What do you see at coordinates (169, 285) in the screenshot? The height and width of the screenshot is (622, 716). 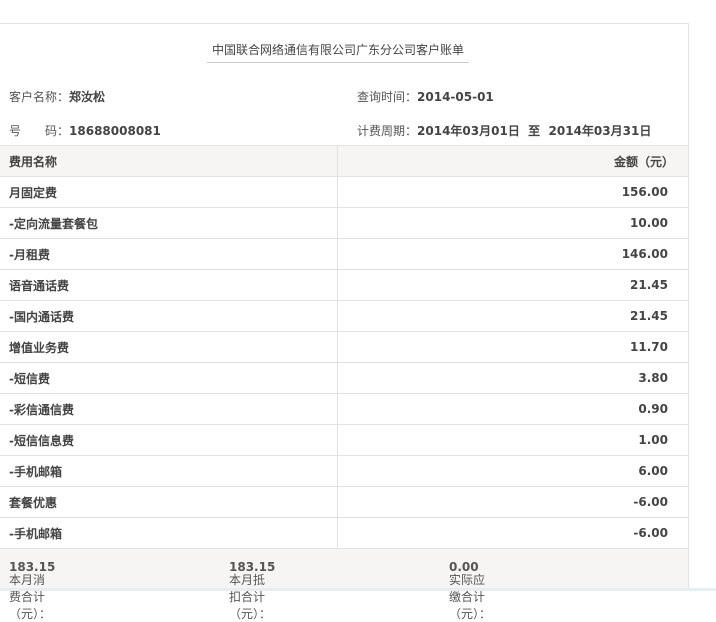 I see `fee-name: 语音通话费` at bounding box center [169, 285].